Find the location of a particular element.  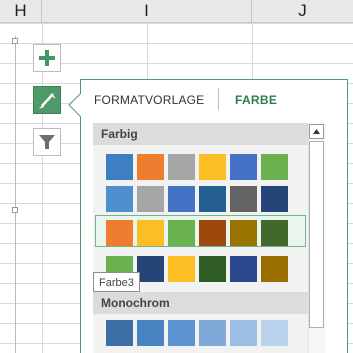

column-header-i: I is located at coordinates (147, 11).